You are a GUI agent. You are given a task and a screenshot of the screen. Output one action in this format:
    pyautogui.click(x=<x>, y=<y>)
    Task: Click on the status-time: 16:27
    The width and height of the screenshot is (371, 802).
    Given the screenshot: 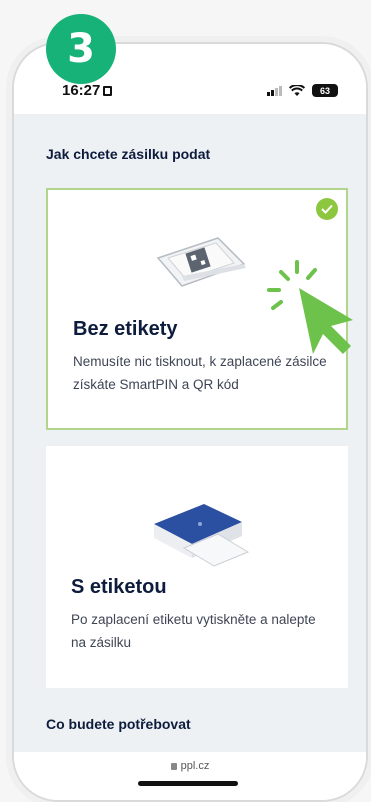 What is the action you would take?
    pyautogui.click(x=87, y=90)
    